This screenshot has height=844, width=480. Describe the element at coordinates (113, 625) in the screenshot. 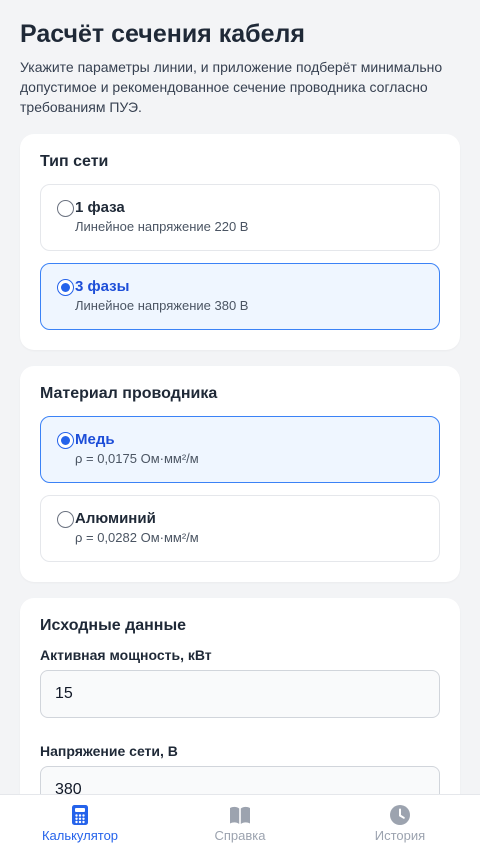

I see `inputs-title: Исходные данные` at that location.